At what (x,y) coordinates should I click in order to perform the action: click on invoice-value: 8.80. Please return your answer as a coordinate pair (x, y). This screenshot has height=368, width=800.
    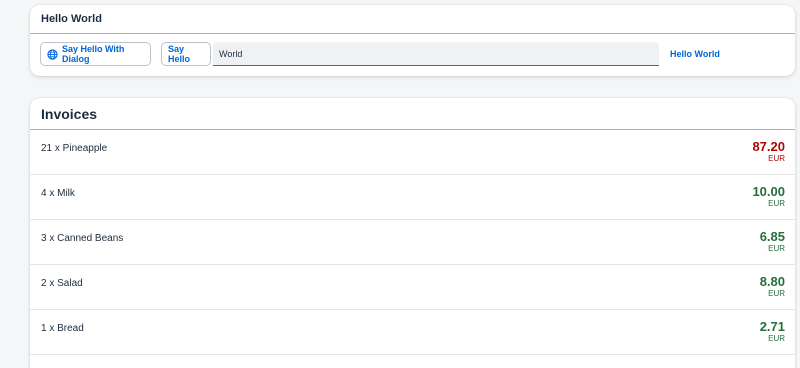
    Looking at the image, I should click on (772, 281).